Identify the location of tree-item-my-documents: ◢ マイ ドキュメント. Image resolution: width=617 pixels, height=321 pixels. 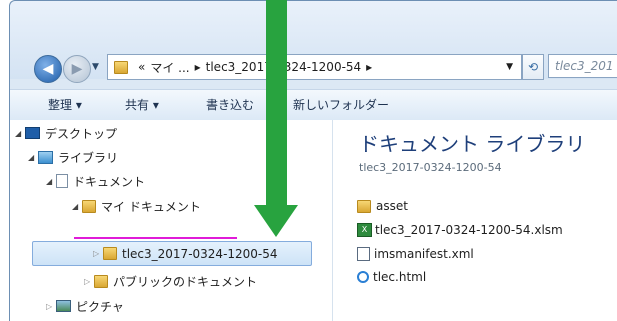
(136, 206).